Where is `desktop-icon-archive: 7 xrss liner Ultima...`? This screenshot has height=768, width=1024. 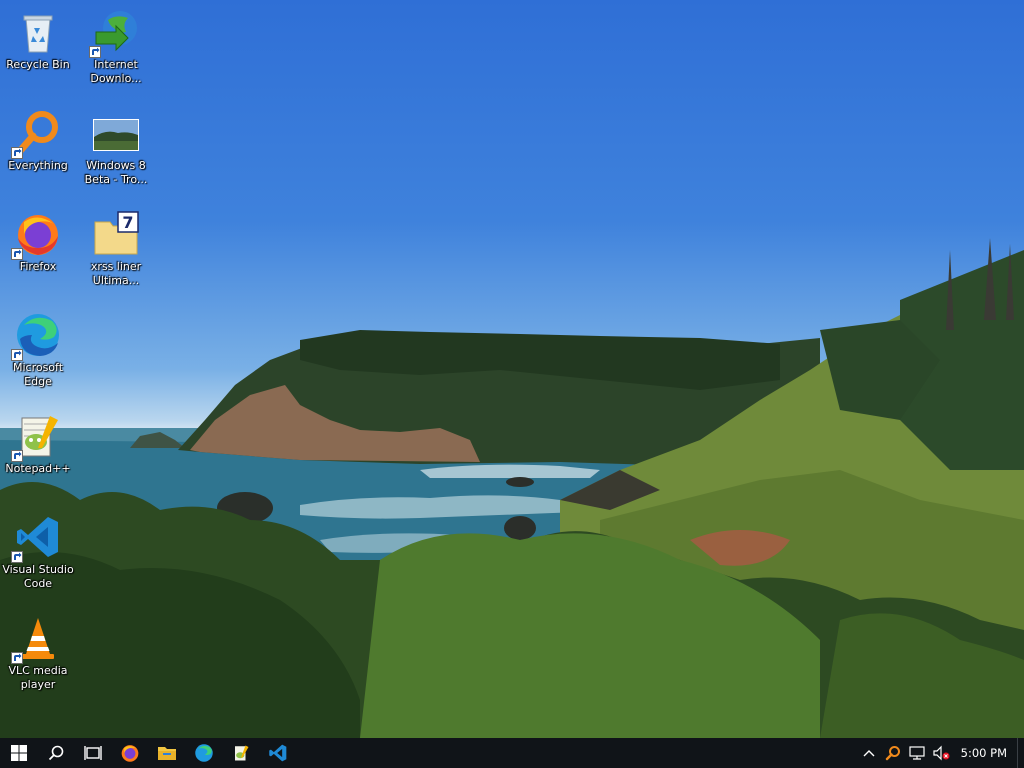
desktop-icon-archive: 7 xrss liner Ultima... is located at coordinates (116, 251).